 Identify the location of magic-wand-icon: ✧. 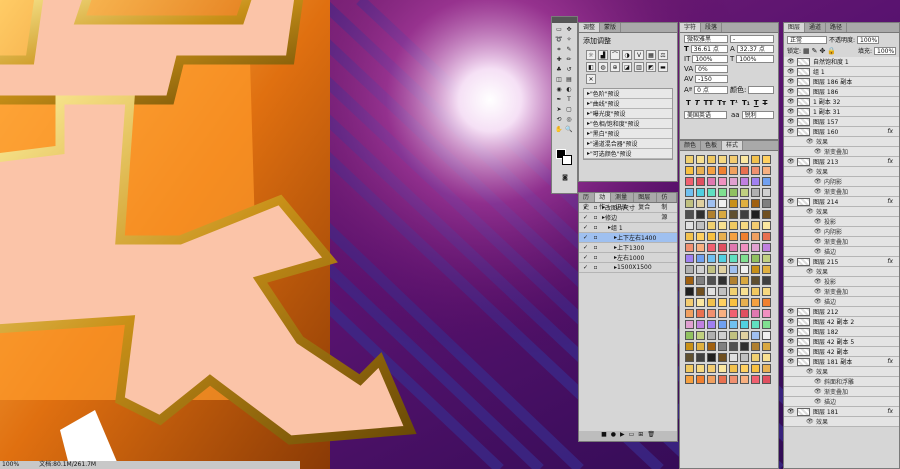
(569, 40).